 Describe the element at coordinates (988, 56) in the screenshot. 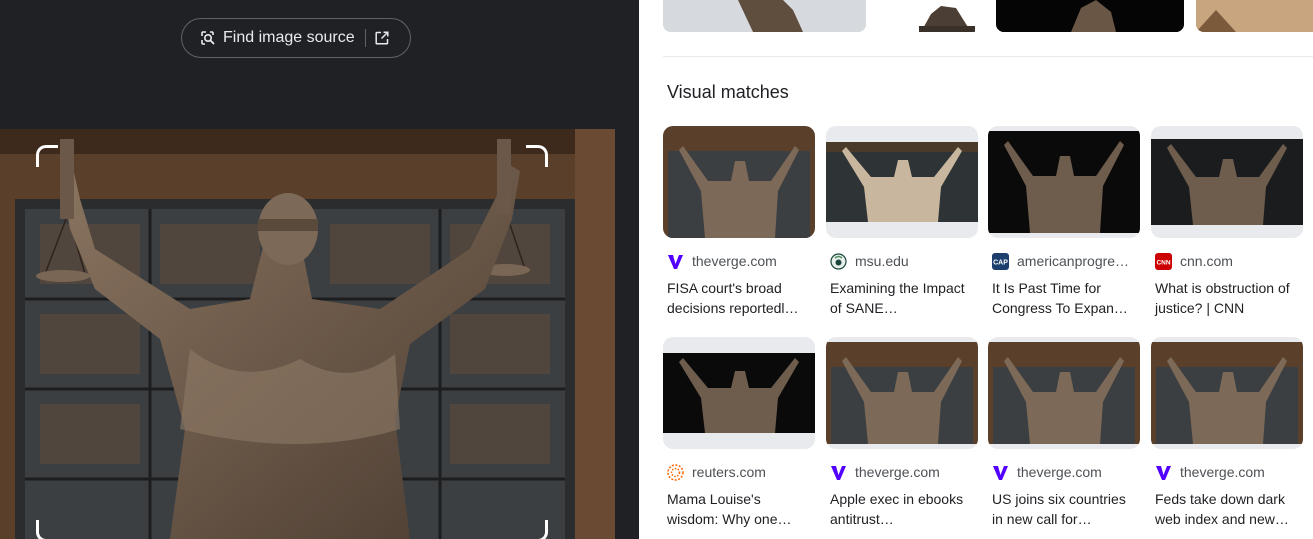

I see `section-divider` at that location.